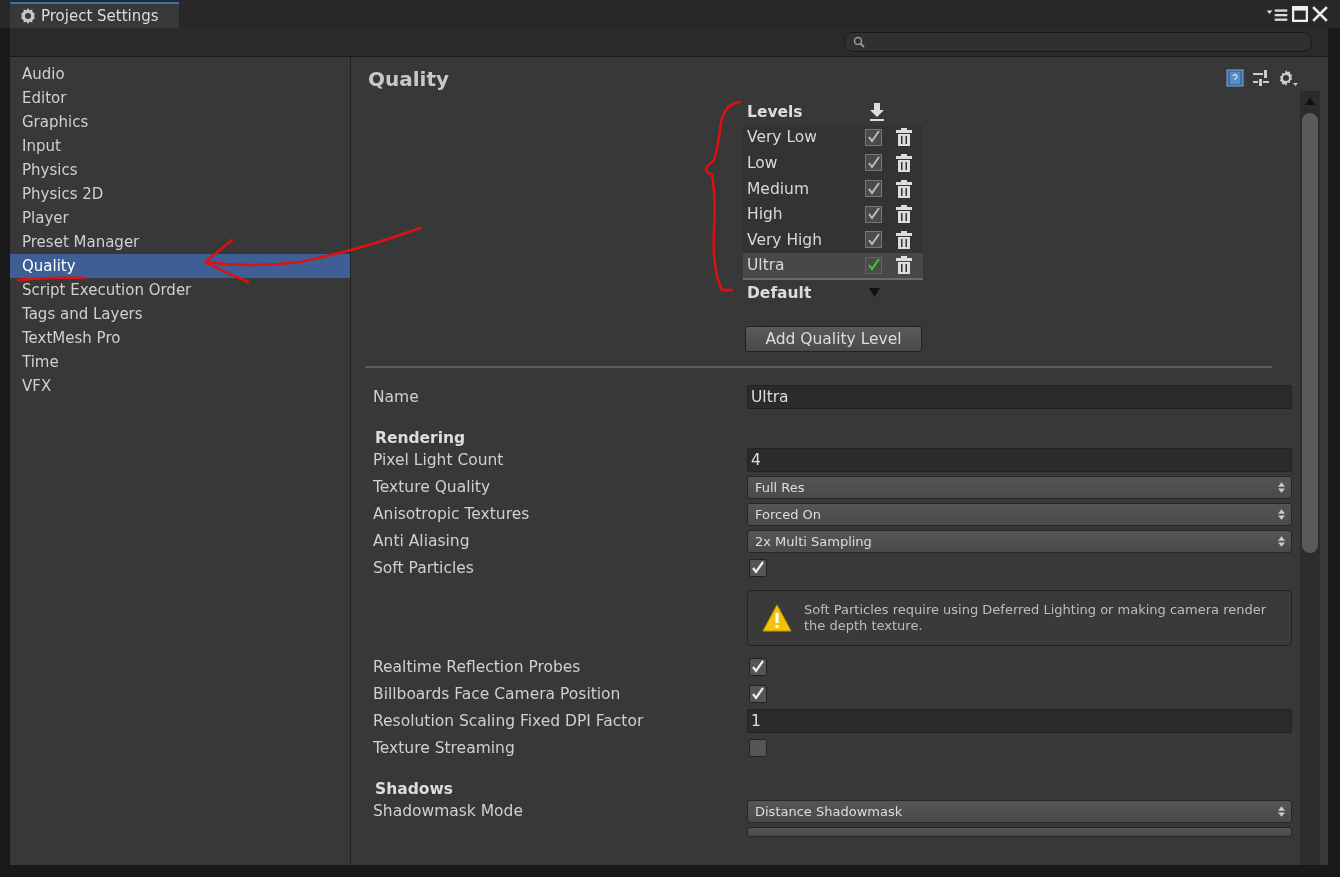  I want to click on sidebar-item: Tags and Layers, so click(180, 314).